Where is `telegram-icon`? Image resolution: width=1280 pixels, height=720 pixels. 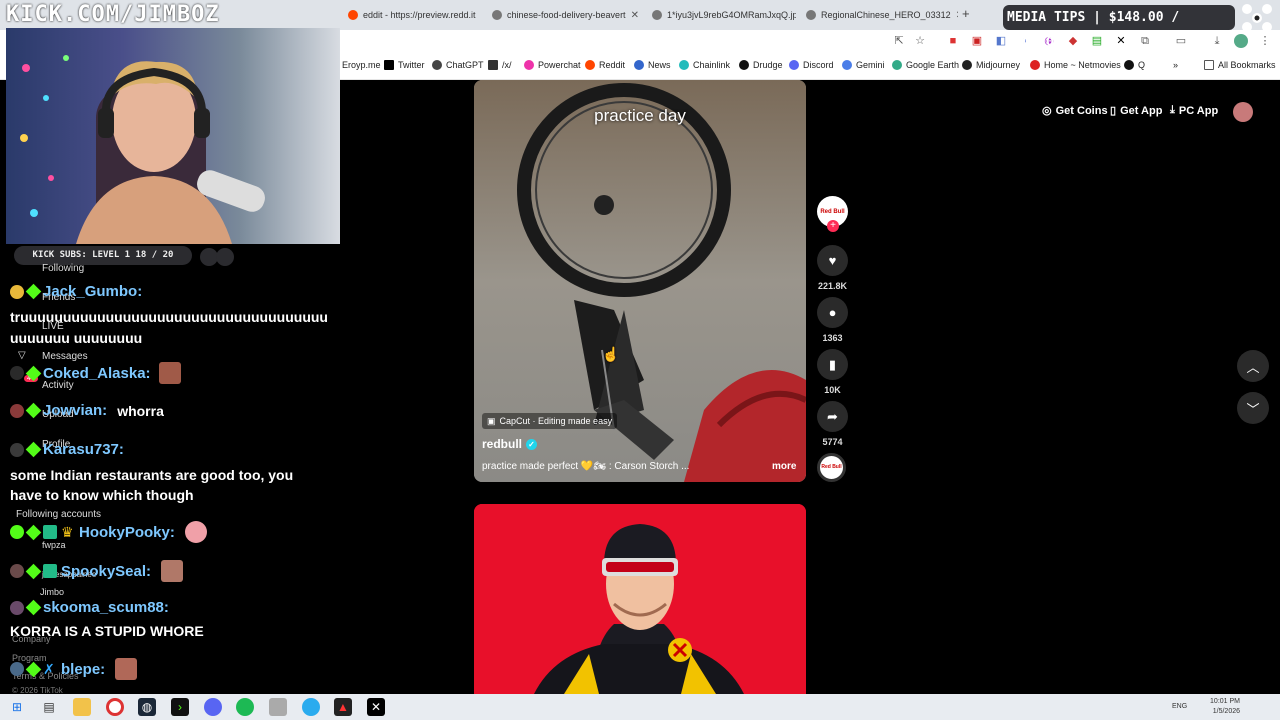
telegram-icon is located at coordinates (311, 707).